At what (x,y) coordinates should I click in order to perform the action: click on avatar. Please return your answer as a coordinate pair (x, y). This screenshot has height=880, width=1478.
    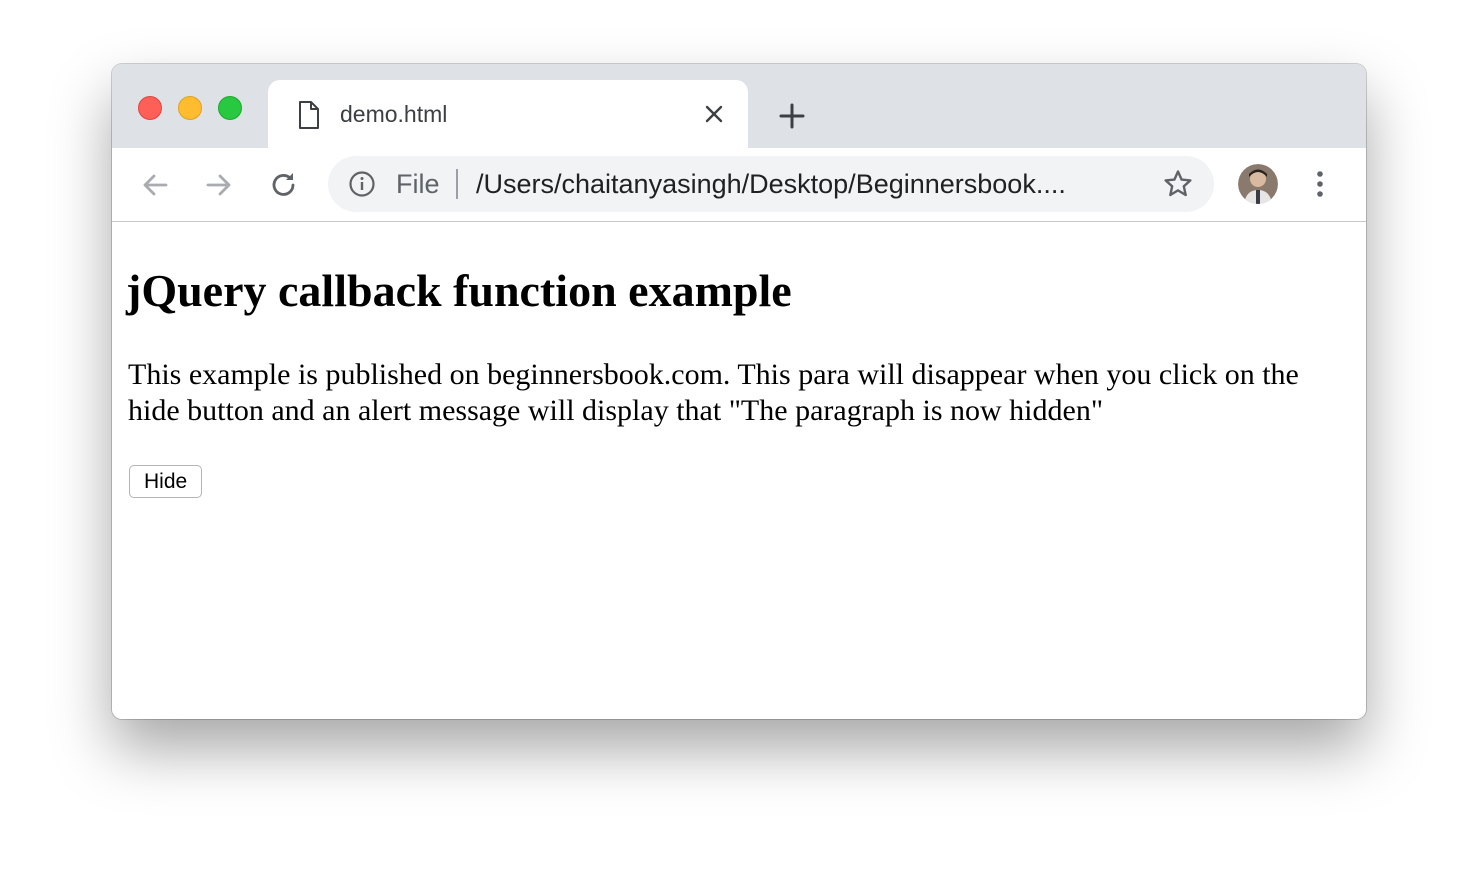
    Looking at the image, I should click on (1258, 184).